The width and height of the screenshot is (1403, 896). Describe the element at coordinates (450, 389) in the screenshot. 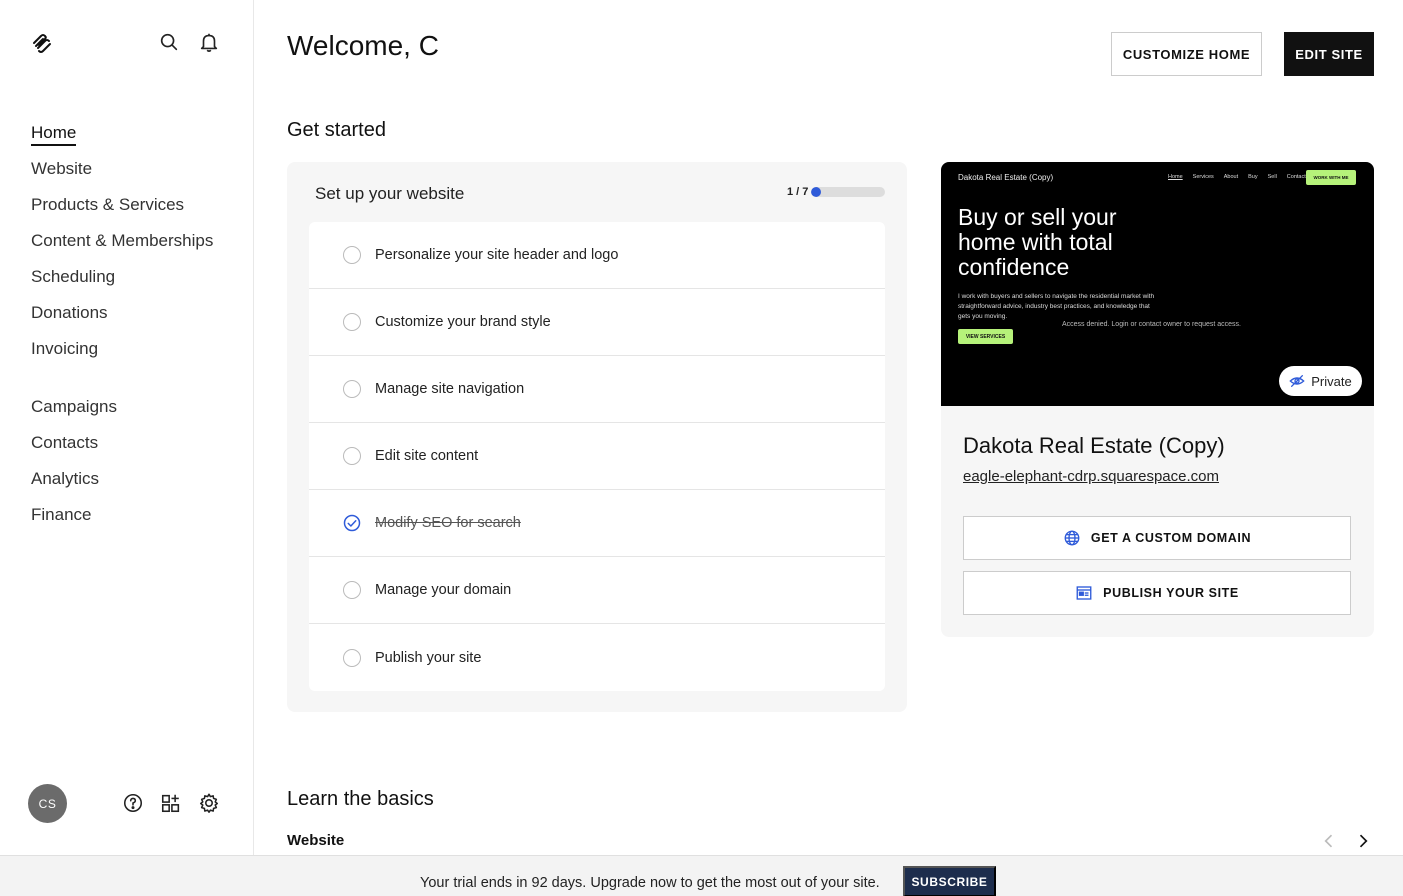

I see `task-label: Manage site navigation` at that location.